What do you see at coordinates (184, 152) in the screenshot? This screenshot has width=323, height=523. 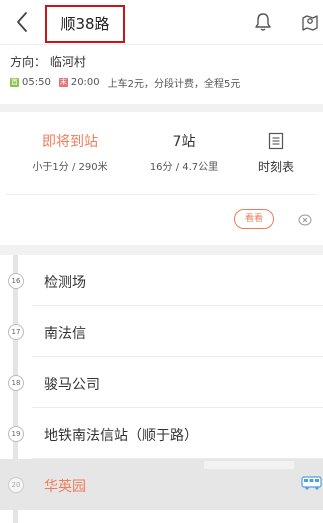 I see `stops-remaining: 7站 16分 / 4.7公里` at bounding box center [184, 152].